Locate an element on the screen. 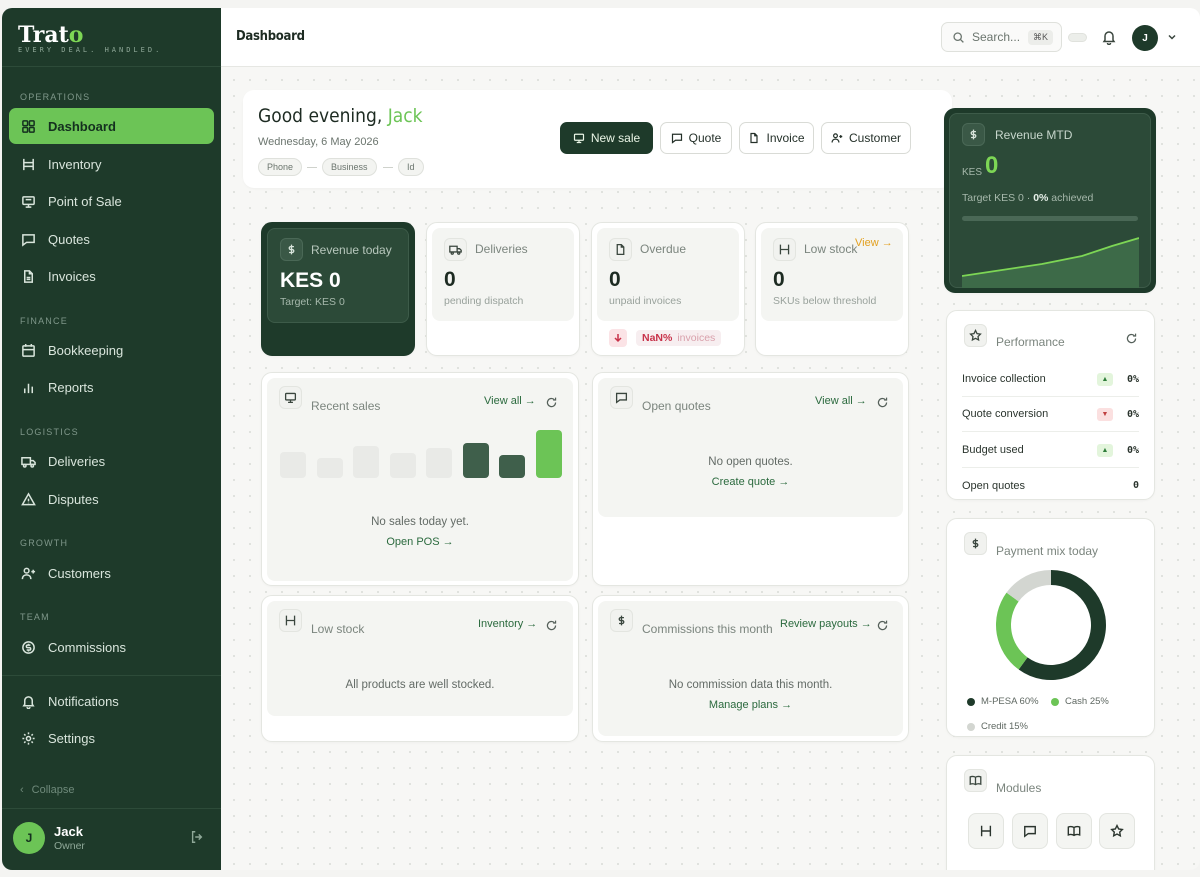 Image resolution: width=1200 pixels, height=877 pixels. module-bookkeeping-button is located at coordinates (1074, 831).